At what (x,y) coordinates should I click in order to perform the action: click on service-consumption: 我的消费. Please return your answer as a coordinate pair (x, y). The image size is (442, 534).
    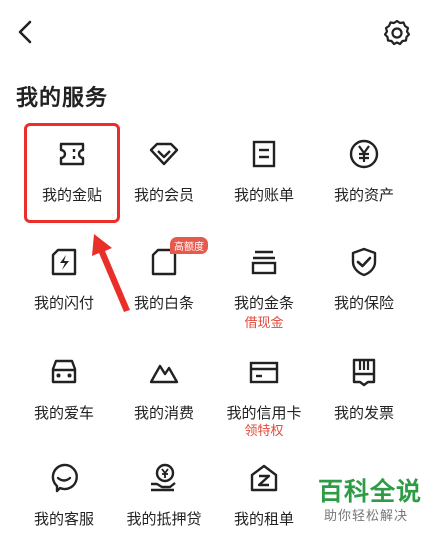
    Looking at the image, I should click on (164, 396).